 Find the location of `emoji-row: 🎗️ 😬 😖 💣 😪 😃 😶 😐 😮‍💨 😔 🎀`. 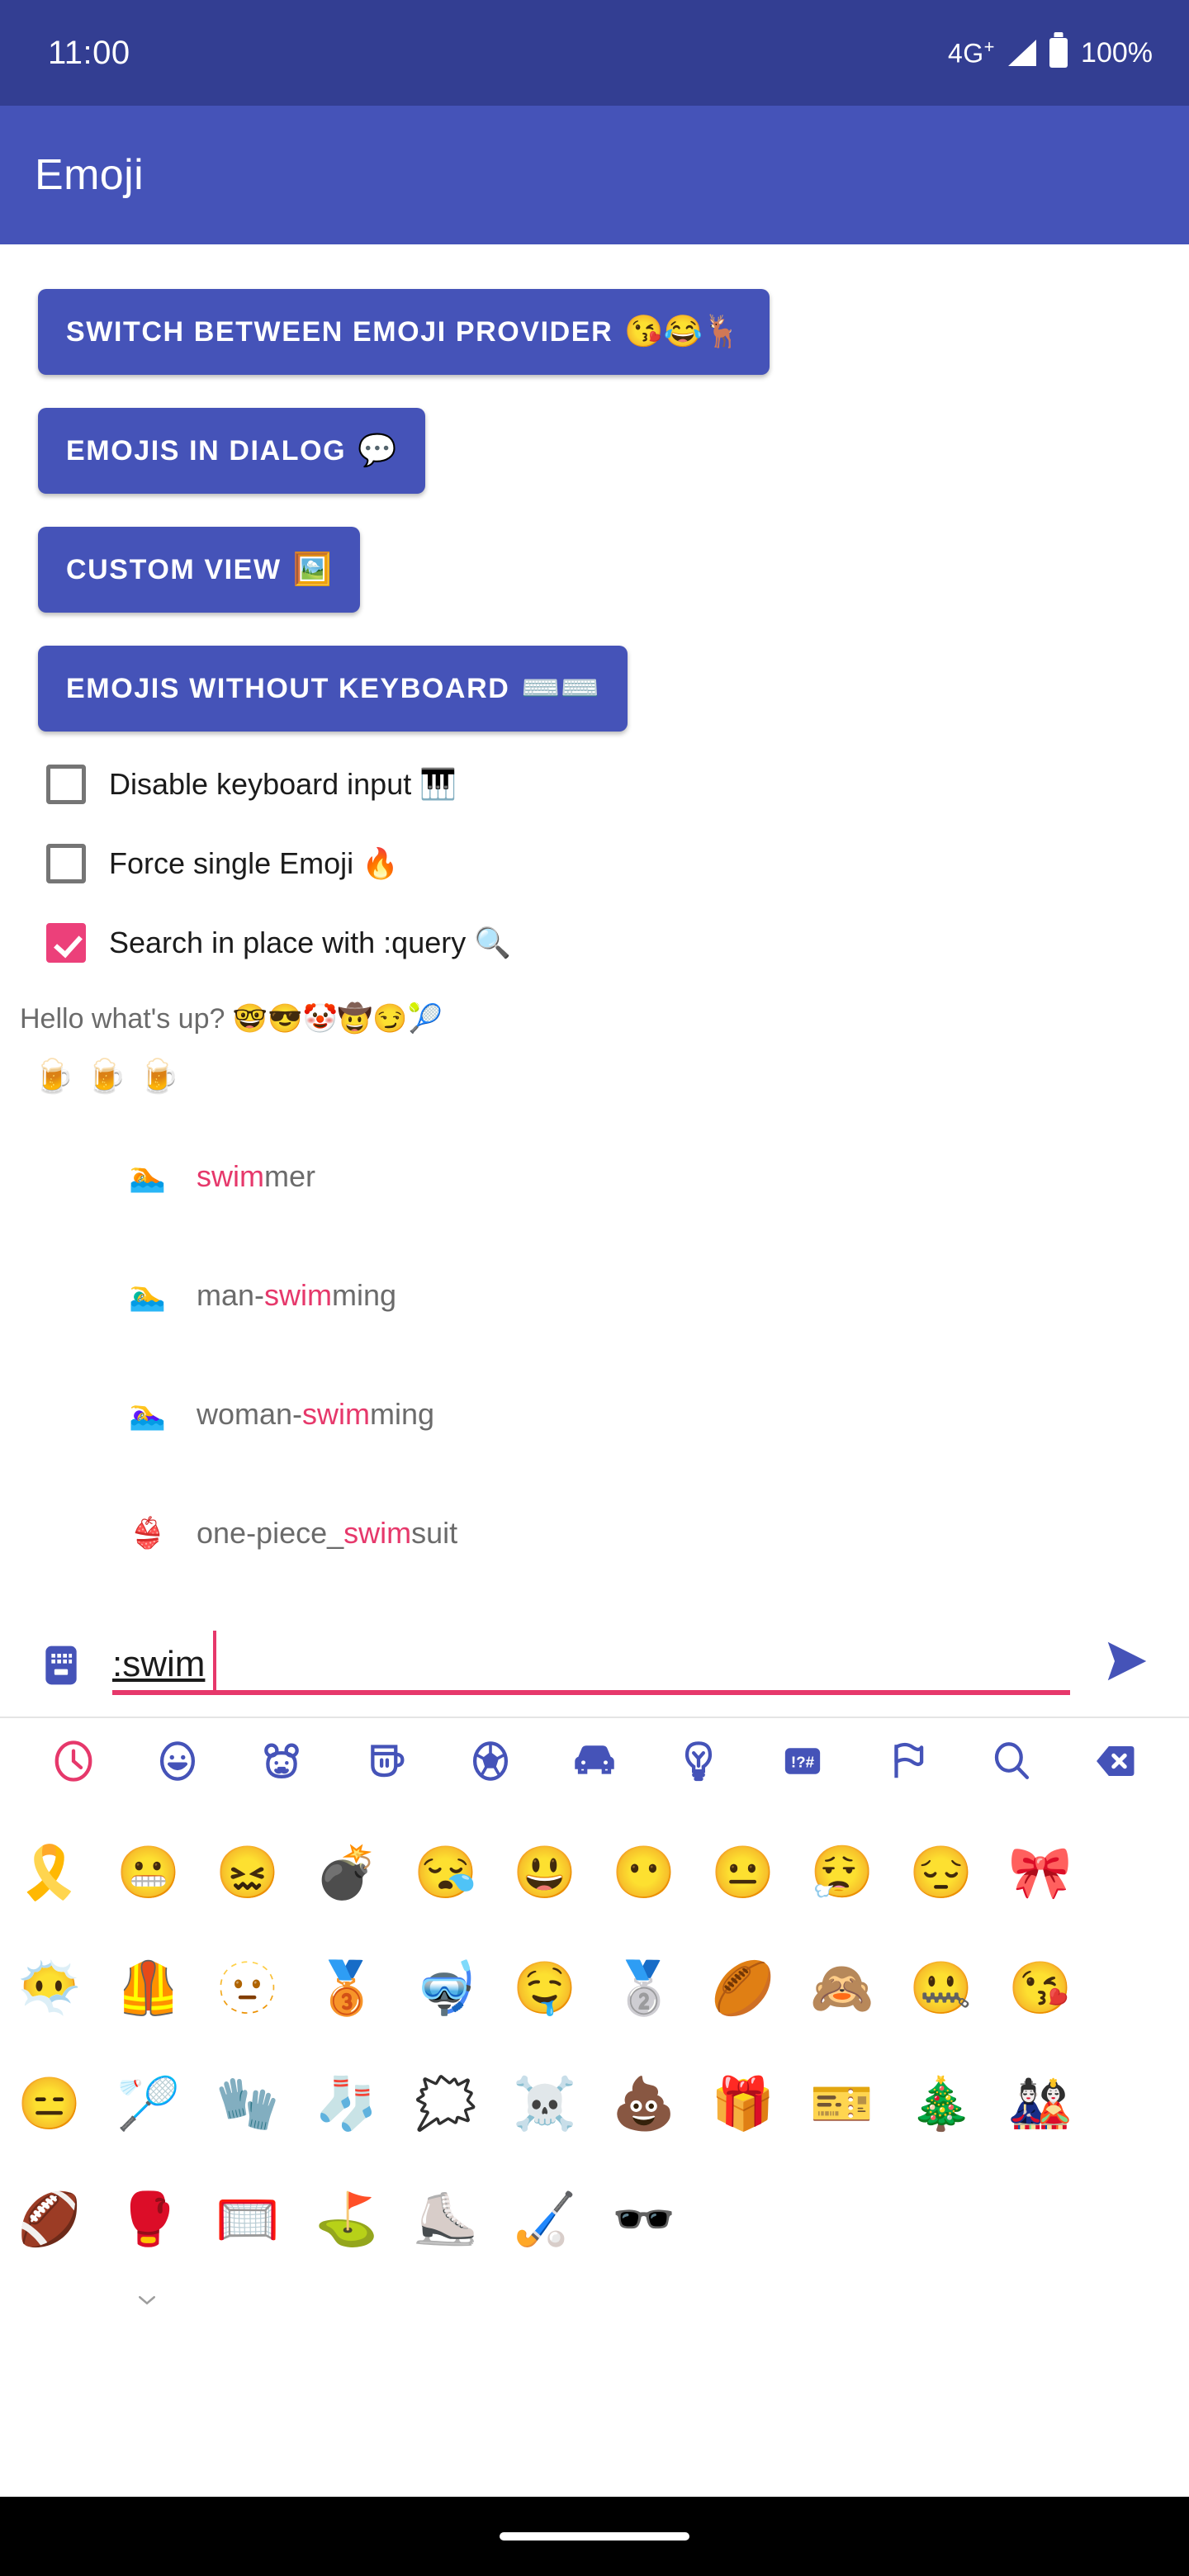

emoji-row: 🎗️ 😬 😖 💣 😪 😃 😶 😐 😮‍💨 😔 🎀 is located at coordinates (594, 1873).